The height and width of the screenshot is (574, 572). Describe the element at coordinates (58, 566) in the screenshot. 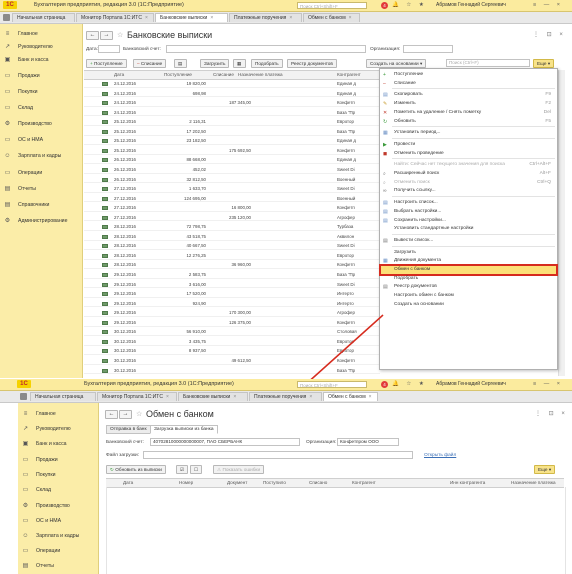

I see `sidebar-item-reports: ▤ Отчеты` at that location.